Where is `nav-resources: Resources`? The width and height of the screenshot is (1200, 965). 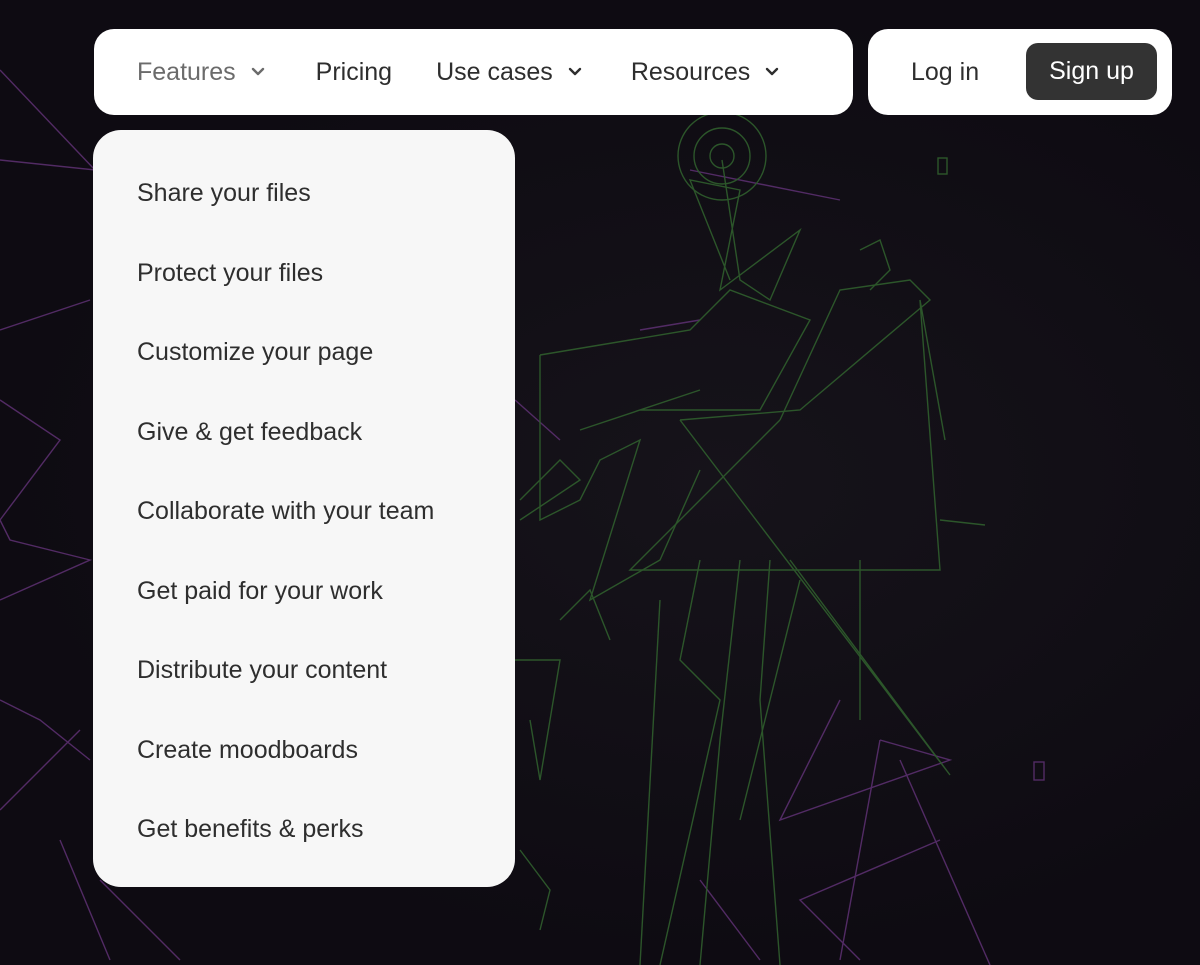 nav-resources: Resources is located at coordinates (707, 72).